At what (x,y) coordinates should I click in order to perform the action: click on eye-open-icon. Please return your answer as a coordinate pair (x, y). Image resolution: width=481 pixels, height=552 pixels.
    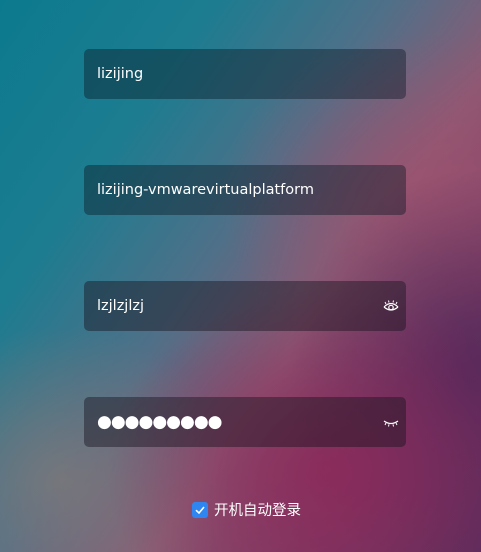
    Looking at the image, I should click on (391, 306).